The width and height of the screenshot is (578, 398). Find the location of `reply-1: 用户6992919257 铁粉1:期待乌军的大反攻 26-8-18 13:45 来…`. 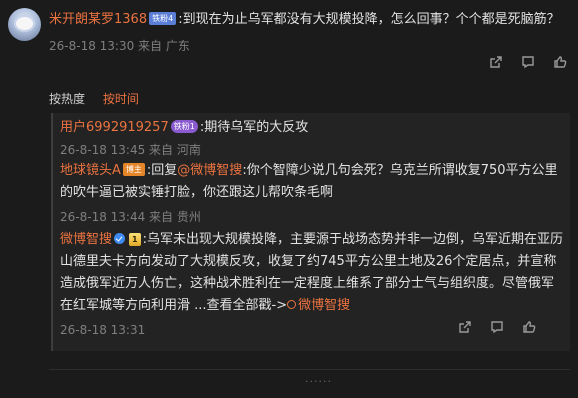

reply-1: 用户6992919257 铁粉1:期待乌军的大反攻 26-8-18 13:45 来… is located at coordinates (312, 139).